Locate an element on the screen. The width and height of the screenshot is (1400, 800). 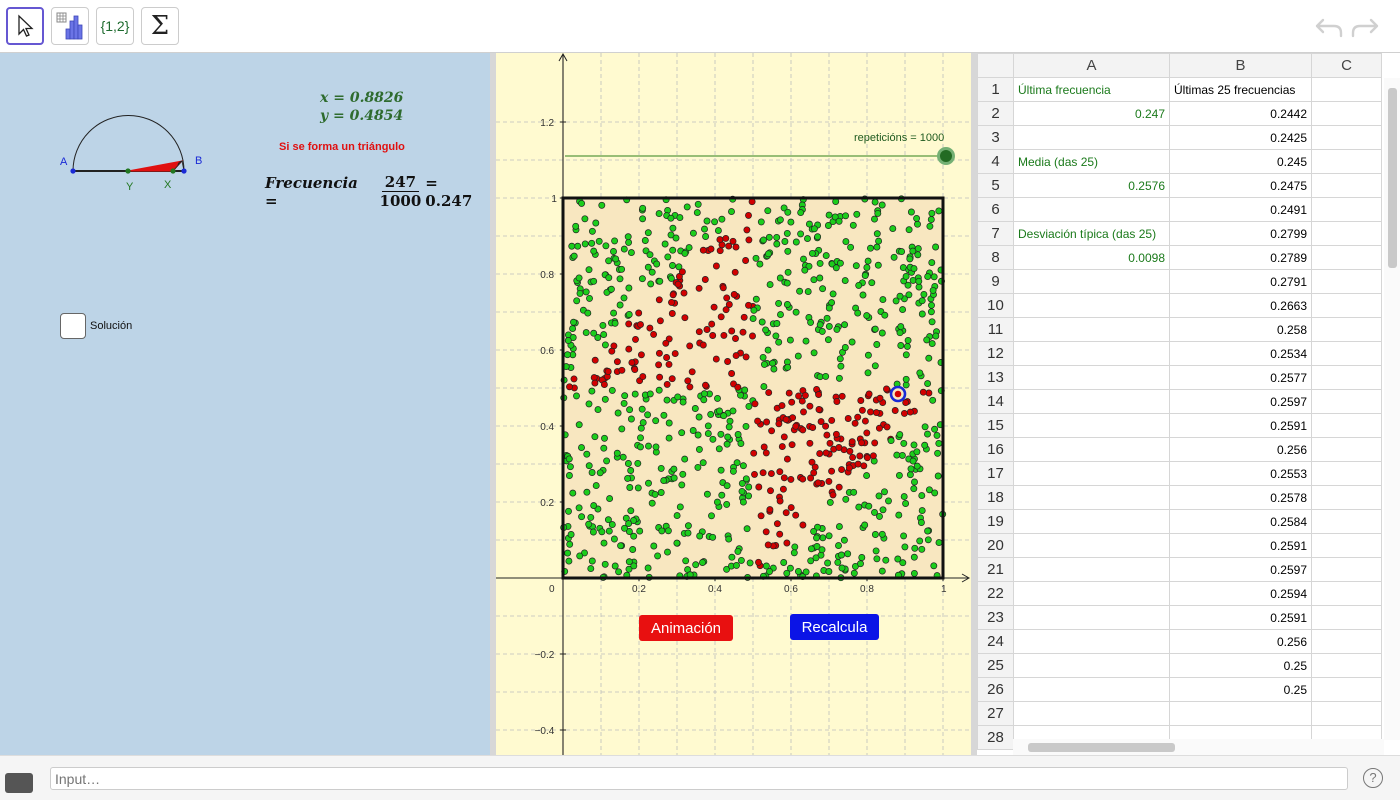
cell-b is located at coordinates (1240, 713).